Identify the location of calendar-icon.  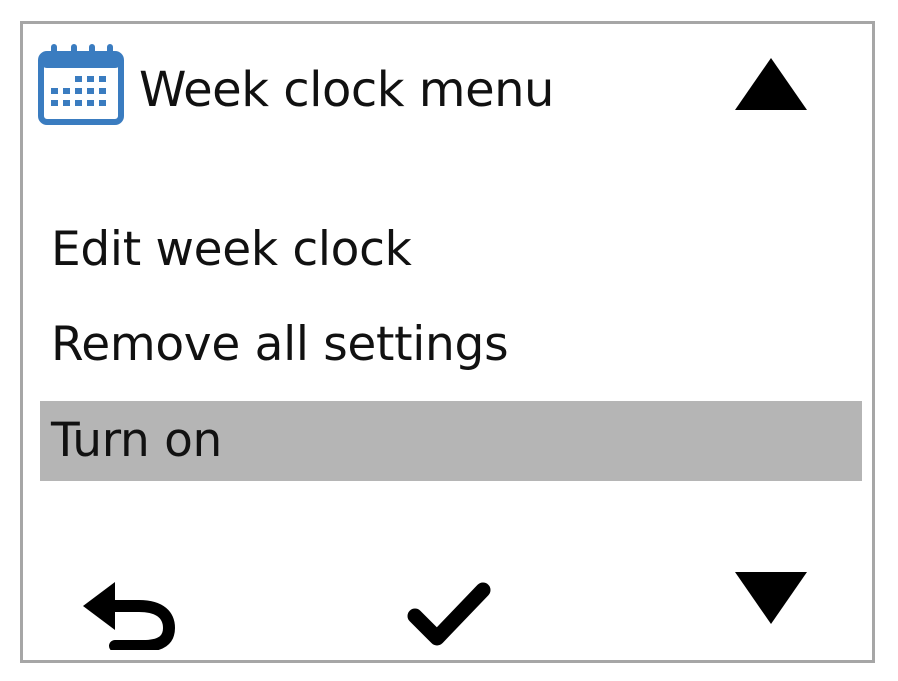
(81, 84).